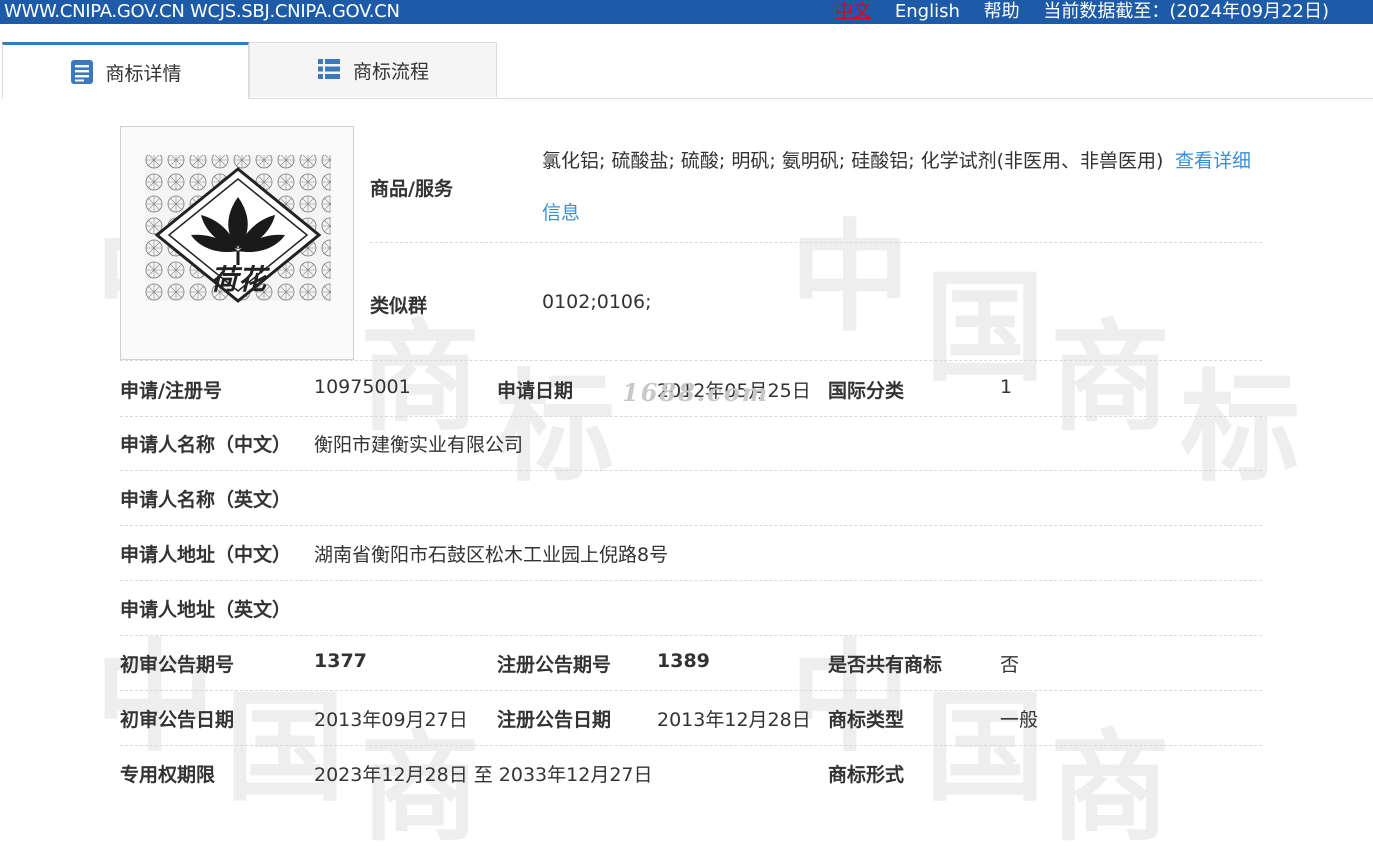  What do you see at coordinates (171, 391) in the screenshot?
I see `registration-number-label: 申请/注册号` at bounding box center [171, 391].